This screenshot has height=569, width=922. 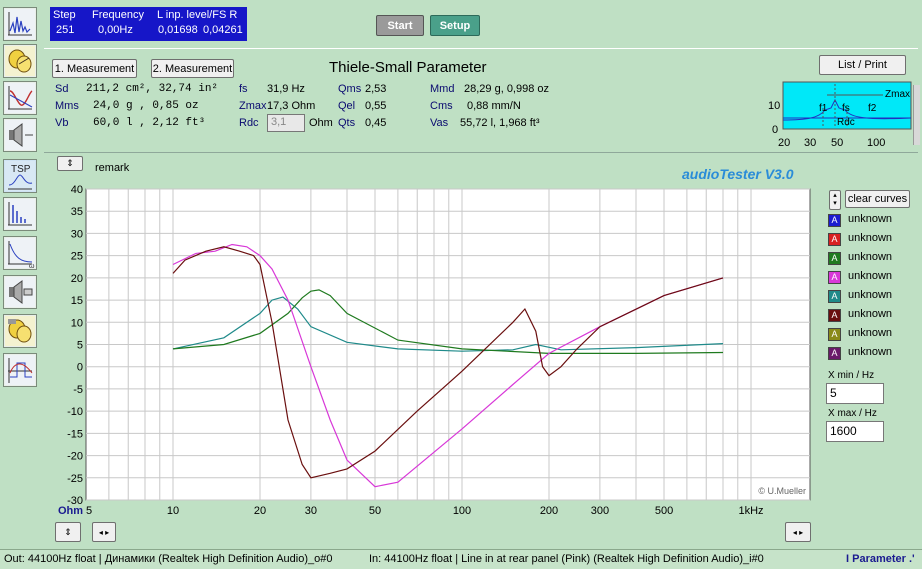 I want to click on vb-label: Vb, so click(x=62, y=123).